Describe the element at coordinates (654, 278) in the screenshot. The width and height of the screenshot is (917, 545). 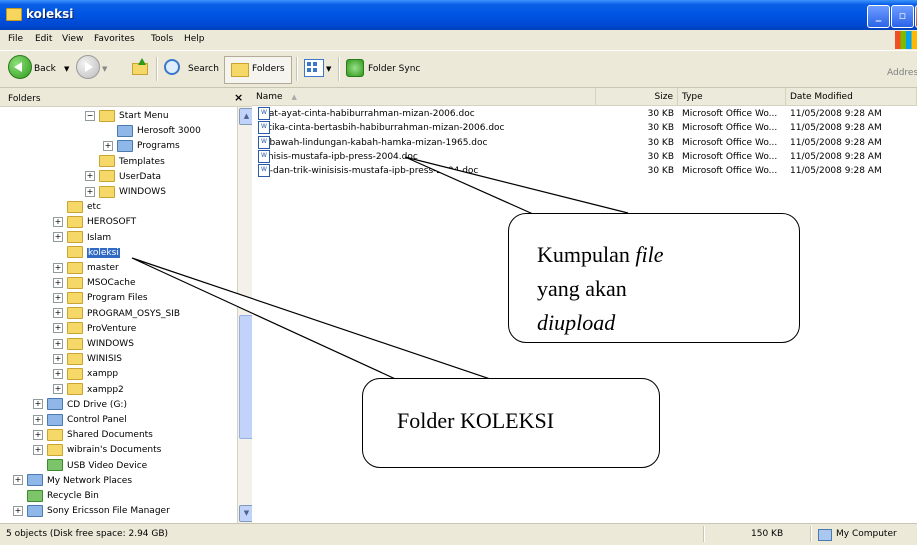
I see `files-callout: Kumpulan file yang akan diupload` at that location.